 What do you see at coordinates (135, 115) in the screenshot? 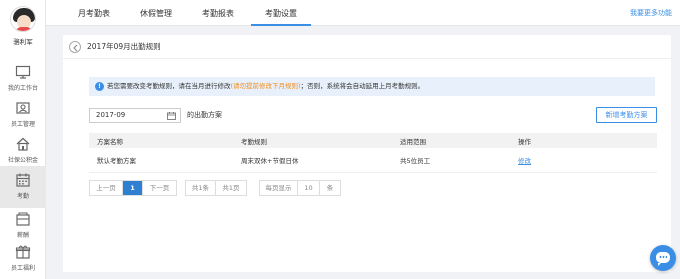
I see `month-picker: 2017-09` at bounding box center [135, 115].